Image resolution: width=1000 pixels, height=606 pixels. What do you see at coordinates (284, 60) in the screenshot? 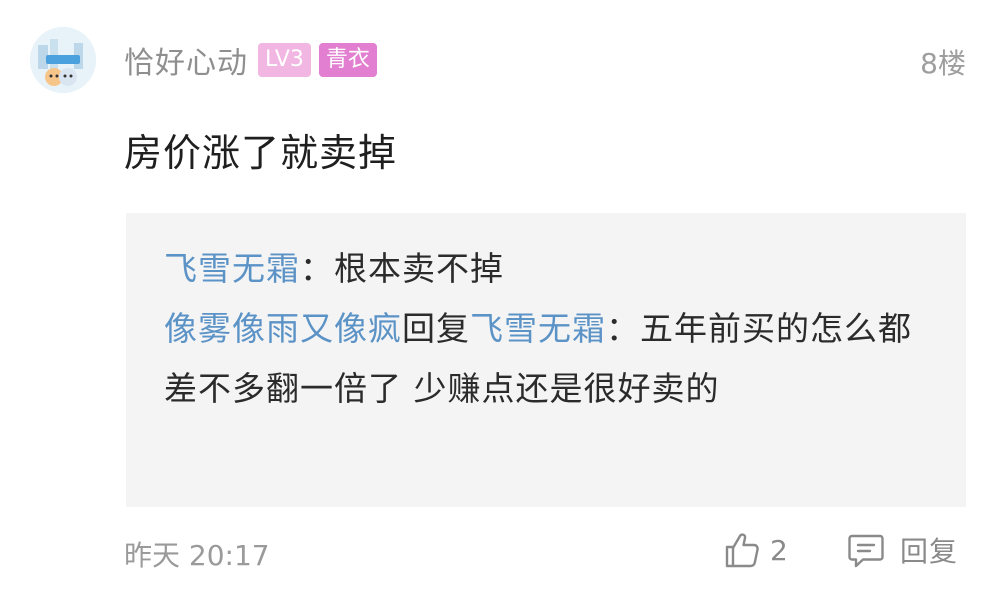
I see `level-badge: LV3` at bounding box center [284, 60].